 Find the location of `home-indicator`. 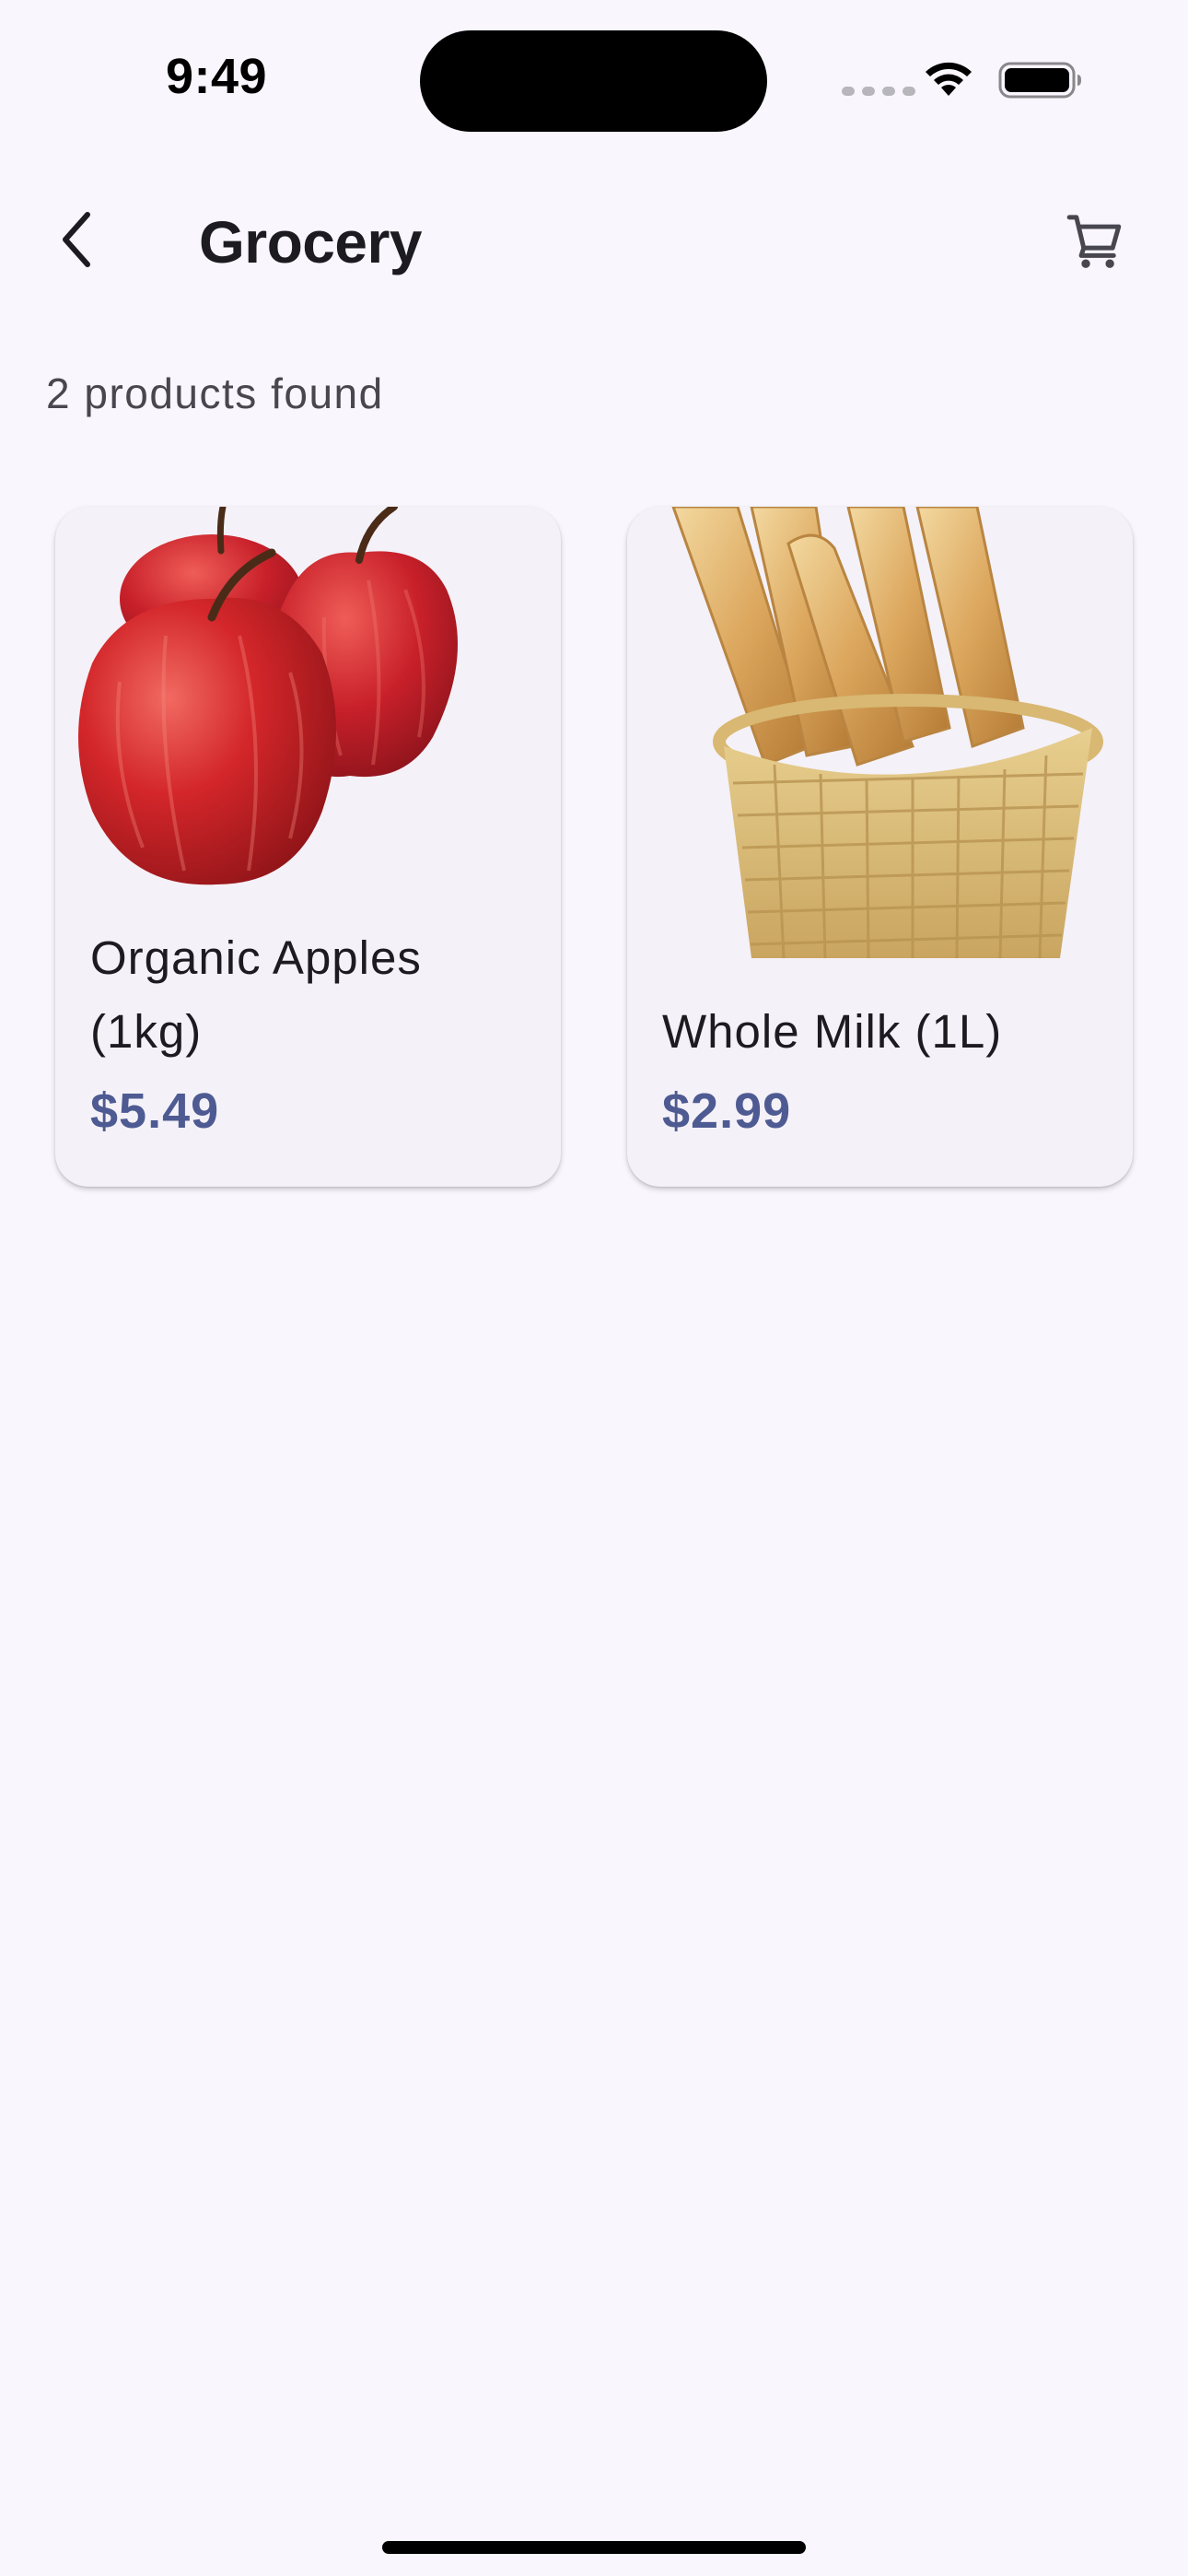

home-indicator is located at coordinates (594, 2547).